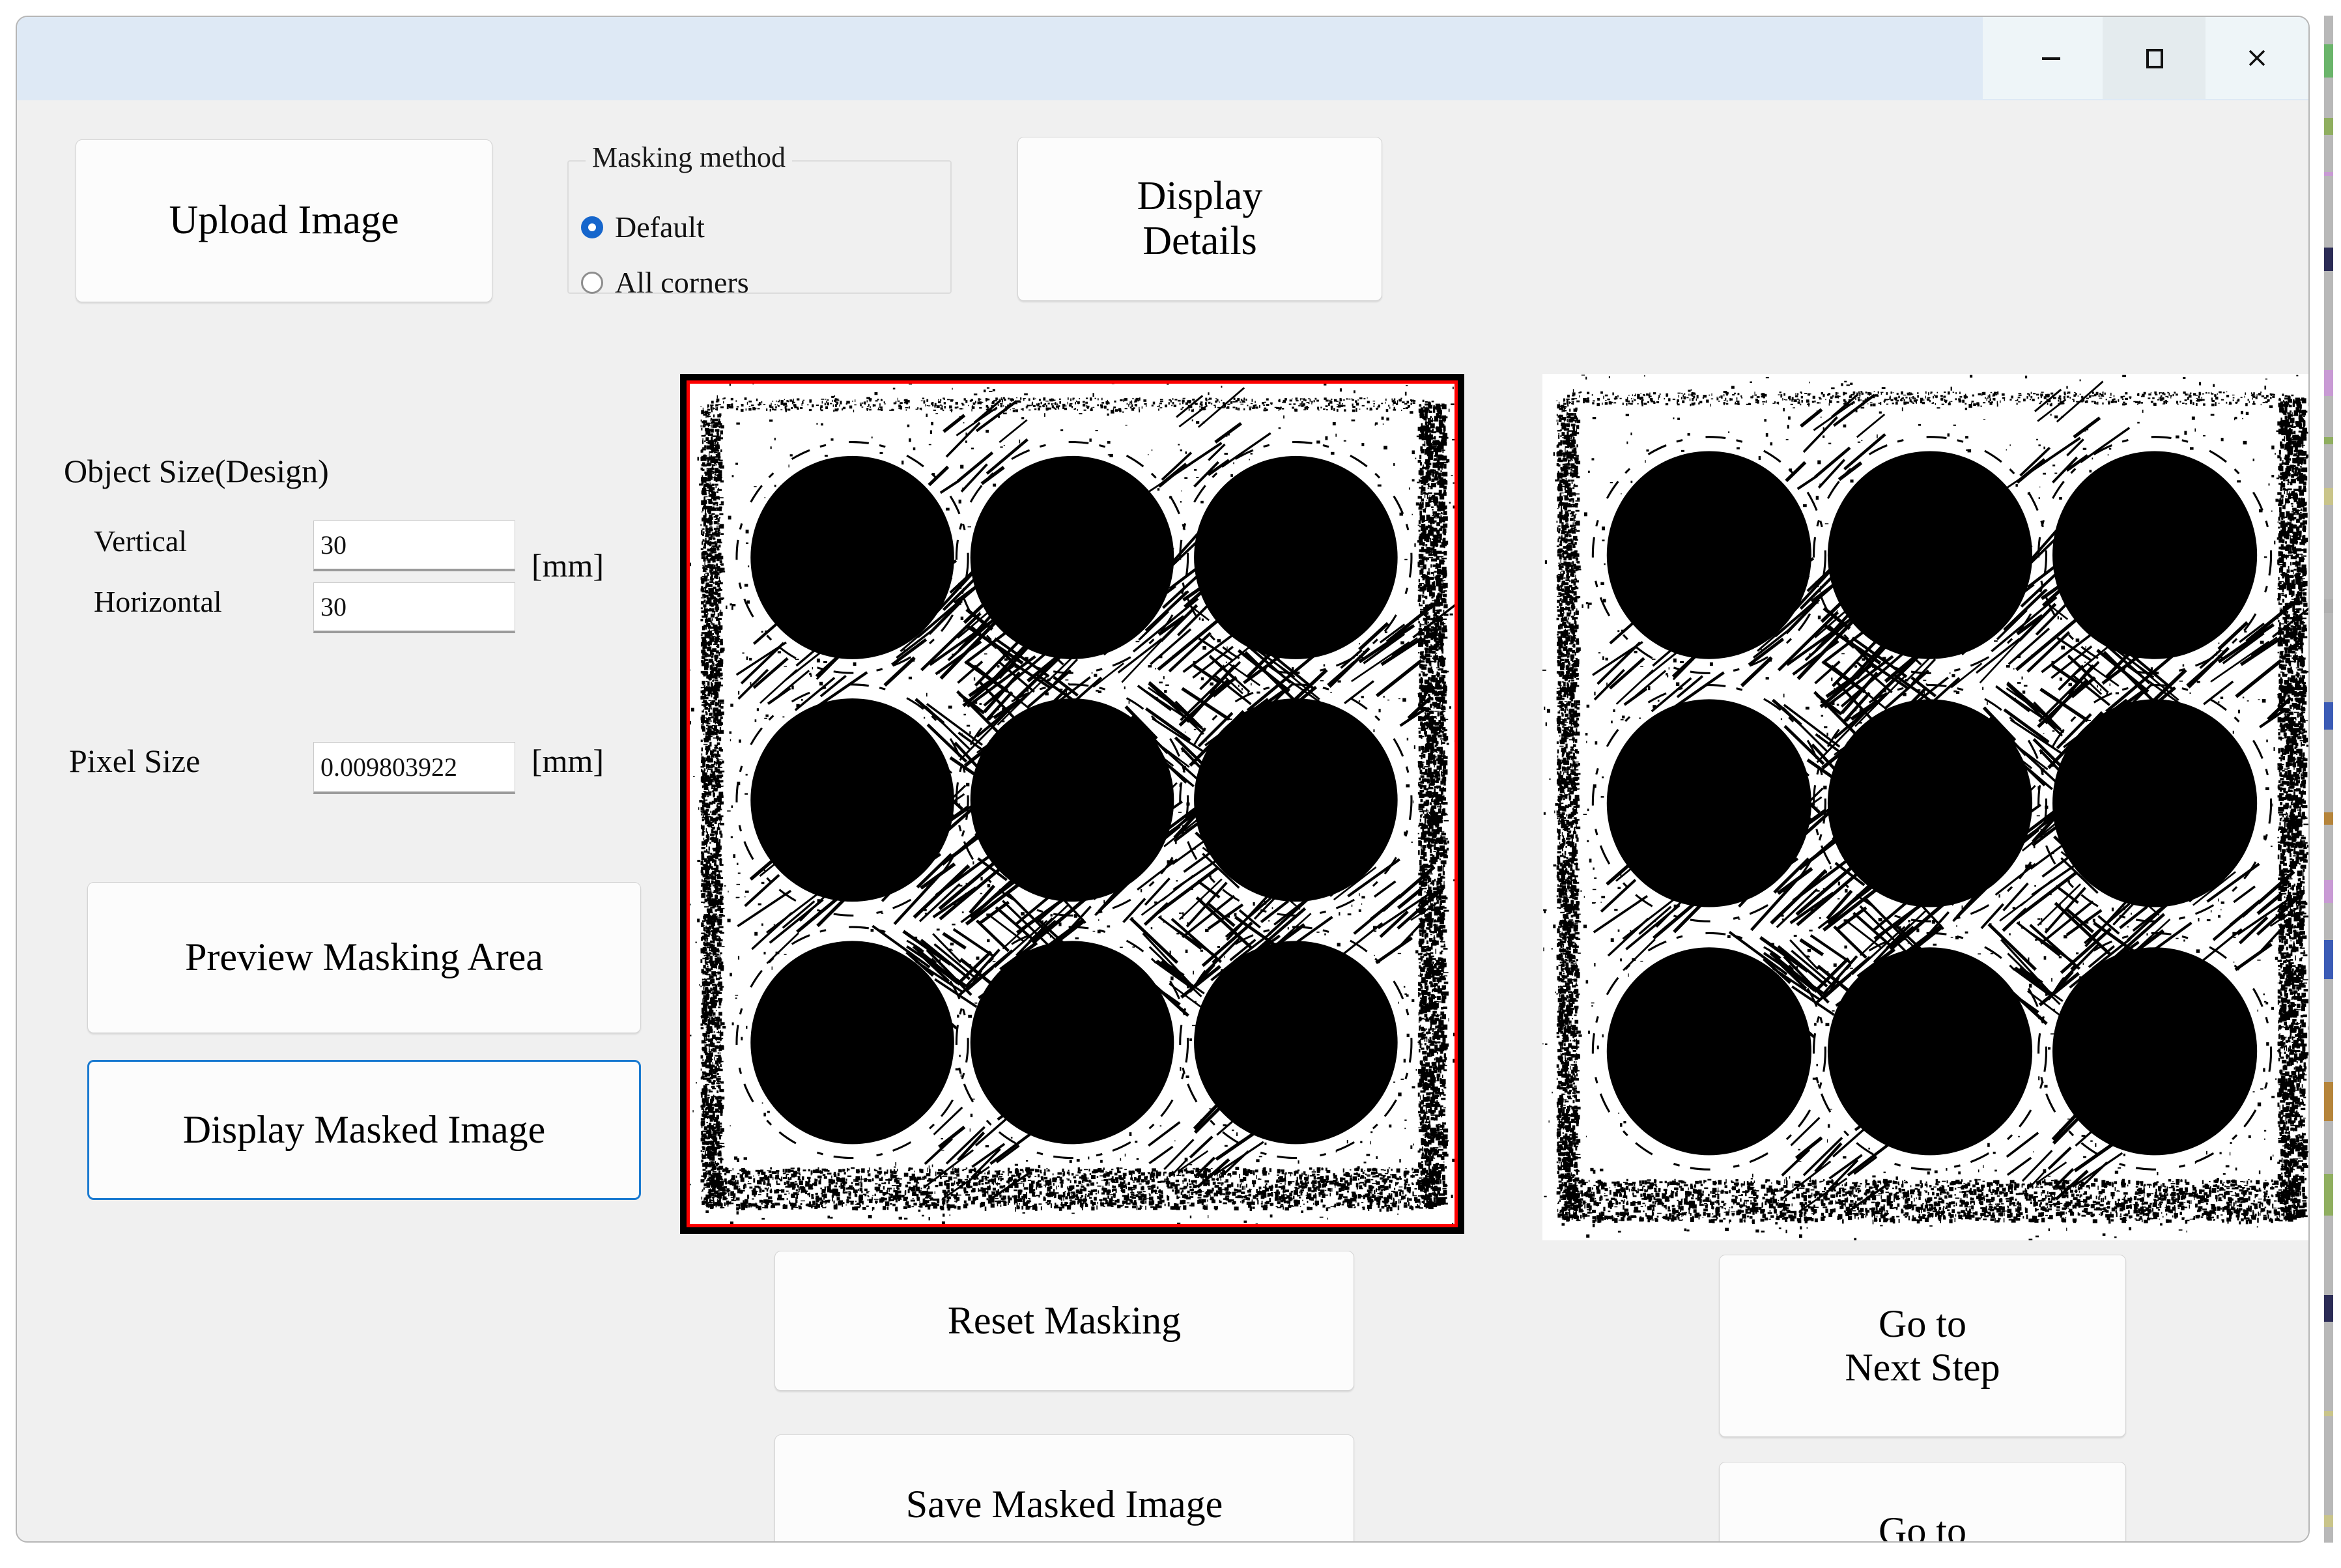 The image size is (2341, 1568). Describe the element at coordinates (158, 601) in the screenshot. I see `horizontal-label: Horizontal` at that location.